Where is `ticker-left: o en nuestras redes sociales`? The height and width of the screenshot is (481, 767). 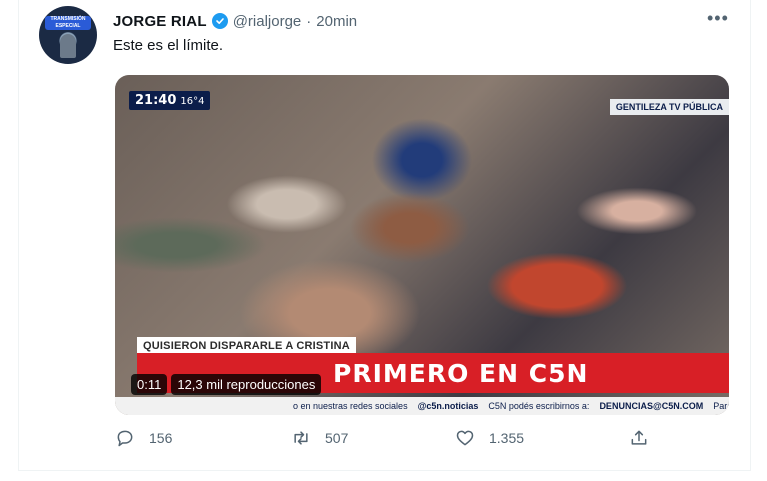
ticker-left: o en nuestras redes sociales is located at coordinates (350, 406).